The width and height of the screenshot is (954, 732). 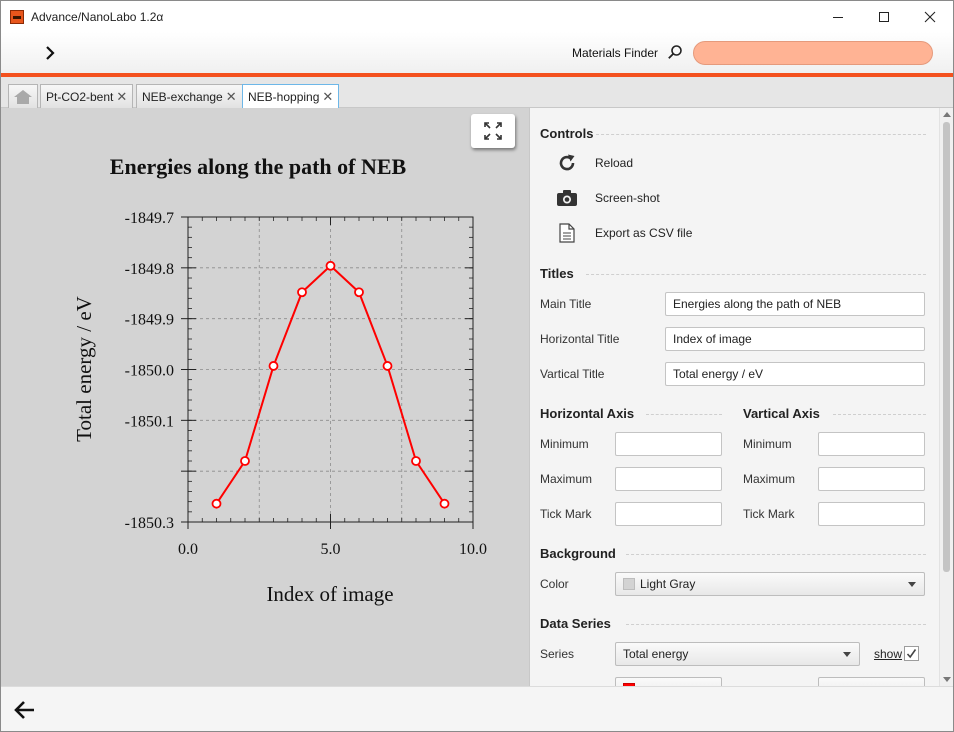 What do you see at coordinates (566, 479) in the screenshot?
I see `h-maximum-label: Maximum` at bounding box center [566, 479].